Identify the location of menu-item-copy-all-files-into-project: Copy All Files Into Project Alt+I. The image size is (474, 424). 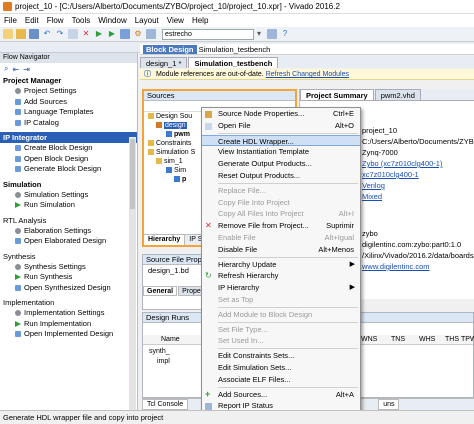
(281, 214).